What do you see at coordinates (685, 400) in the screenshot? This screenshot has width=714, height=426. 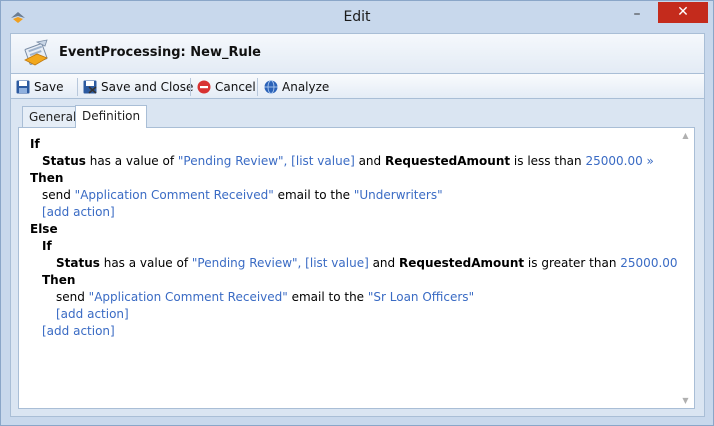 I see `scroll-down-arrow-icon: ▼` at bounding box center [685, 400].